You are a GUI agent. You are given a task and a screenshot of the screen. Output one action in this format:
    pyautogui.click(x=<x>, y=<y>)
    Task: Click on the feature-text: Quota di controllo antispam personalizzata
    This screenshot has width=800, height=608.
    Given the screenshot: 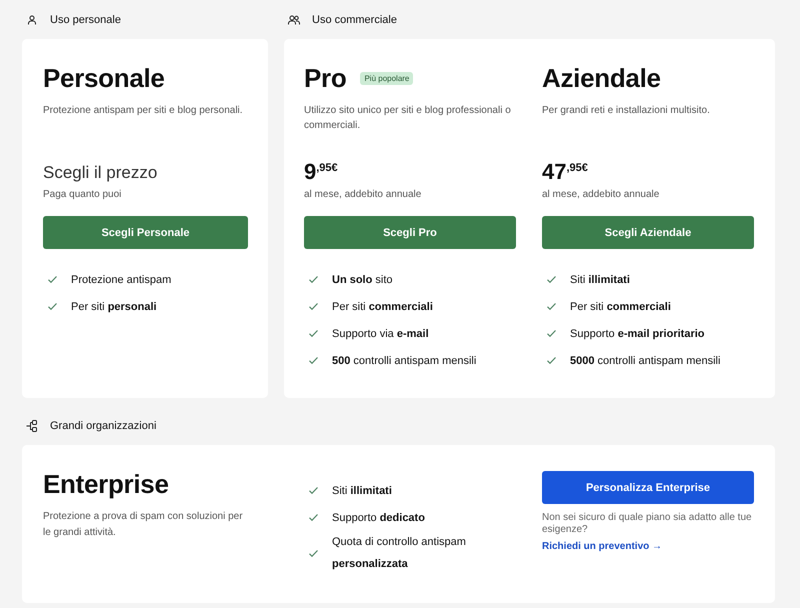 What is the action you would take?
    pyautogui.click(x=399, y=553)
    